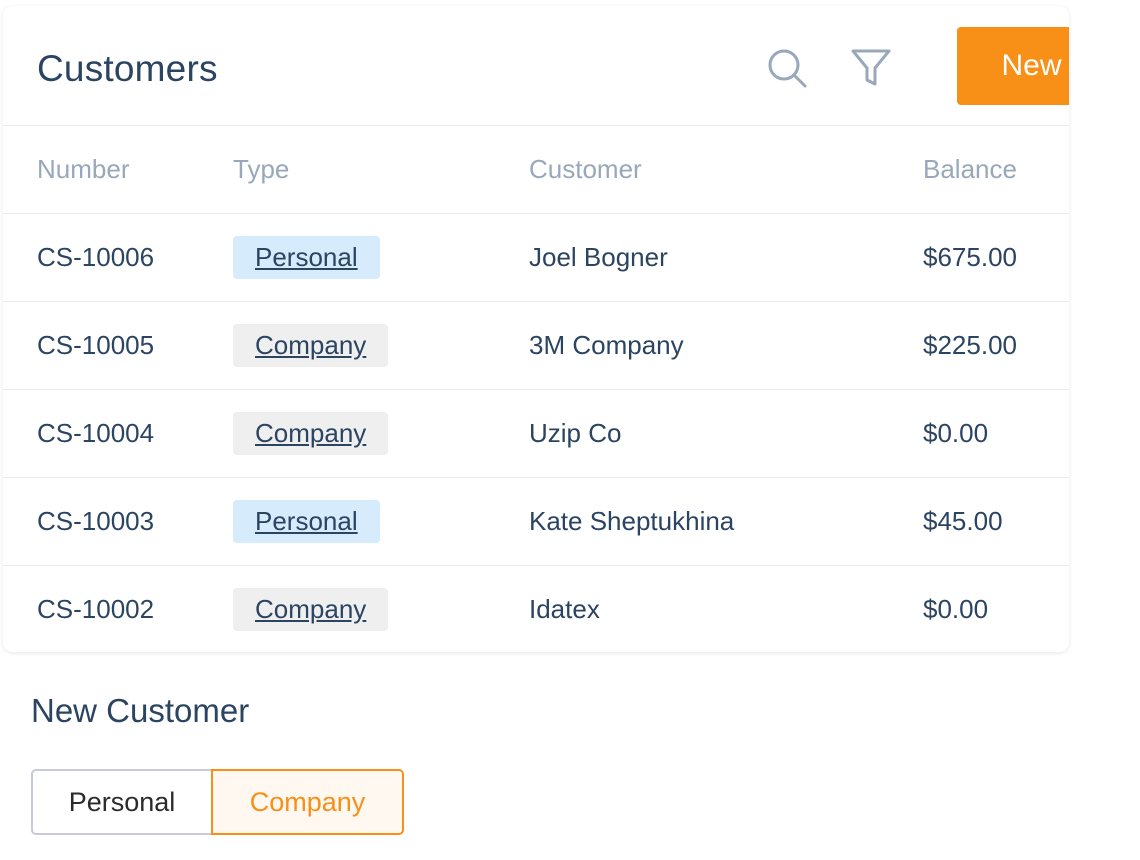 This screenshot has height=860, width=1140. I want to click on table-row: CS-10002 Company Idatex $0.00, so click(536, 609).